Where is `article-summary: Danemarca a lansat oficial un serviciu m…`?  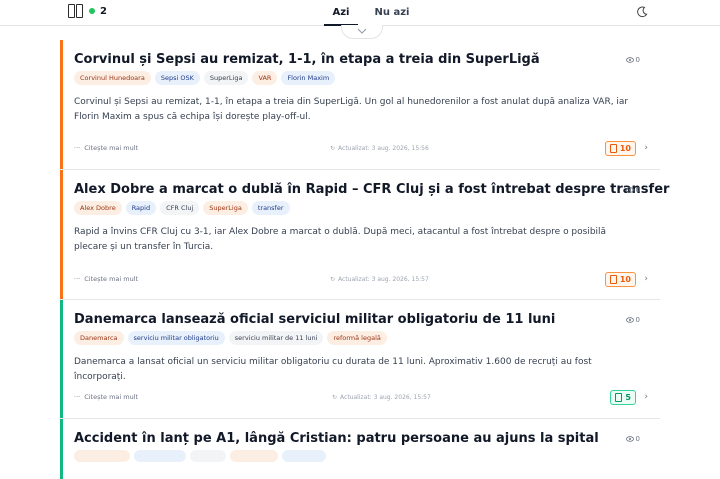
article-summary: Danemarca a lansat oficial un serviciu m… is located at coordinates (333, 369).